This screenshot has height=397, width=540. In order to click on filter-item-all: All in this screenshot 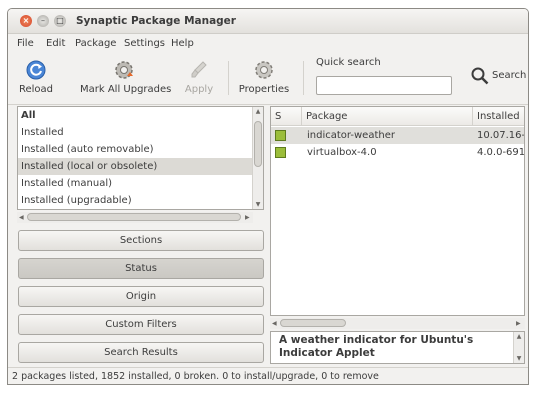, I will do `click(136, 115)`.